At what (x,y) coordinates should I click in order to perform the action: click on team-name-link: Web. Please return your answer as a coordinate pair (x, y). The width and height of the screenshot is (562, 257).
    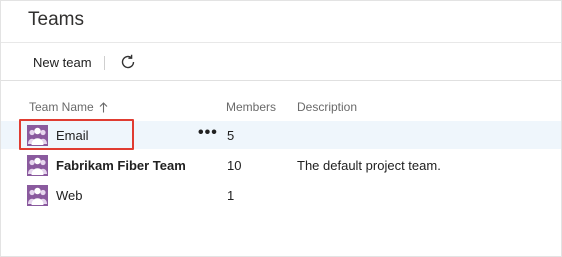
    Looking at the image, I should click on (69, 195).